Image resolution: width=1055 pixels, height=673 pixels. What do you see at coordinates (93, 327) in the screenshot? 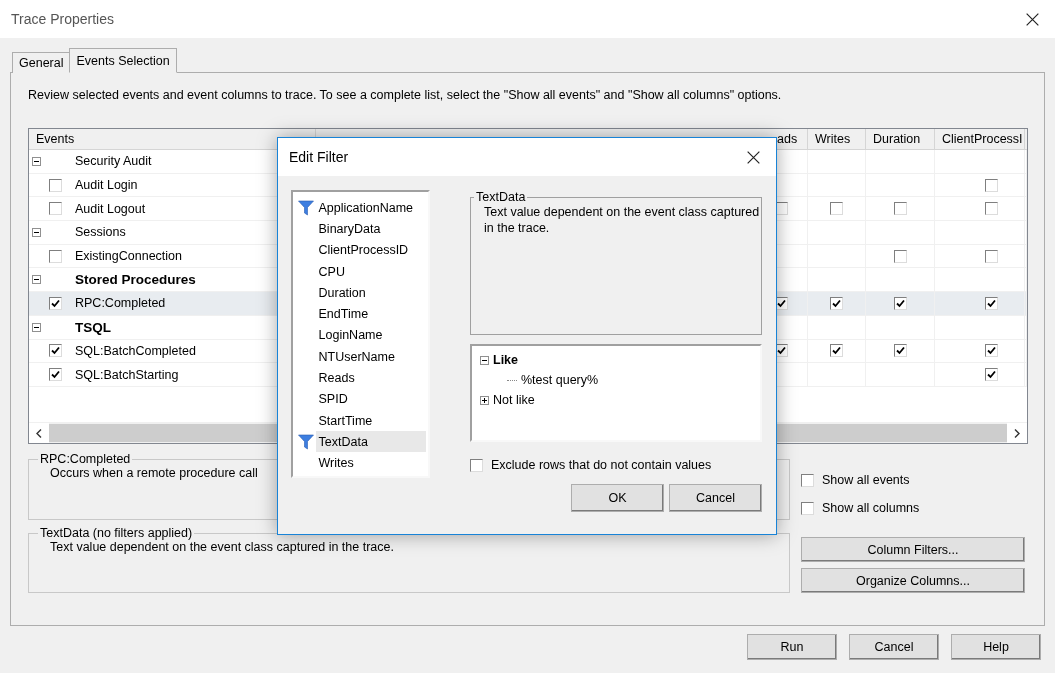
I see `category-label: TSQL` at bounding box center [93, 327].